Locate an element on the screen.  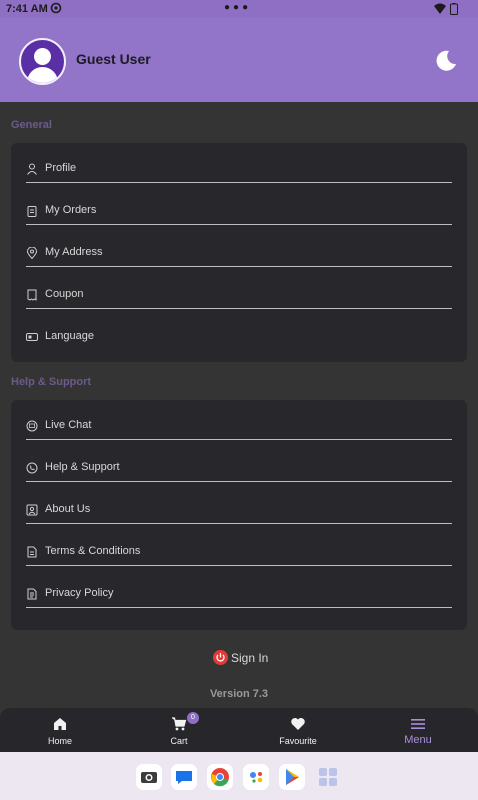
cart-icon is located at coordinates (179, 724).